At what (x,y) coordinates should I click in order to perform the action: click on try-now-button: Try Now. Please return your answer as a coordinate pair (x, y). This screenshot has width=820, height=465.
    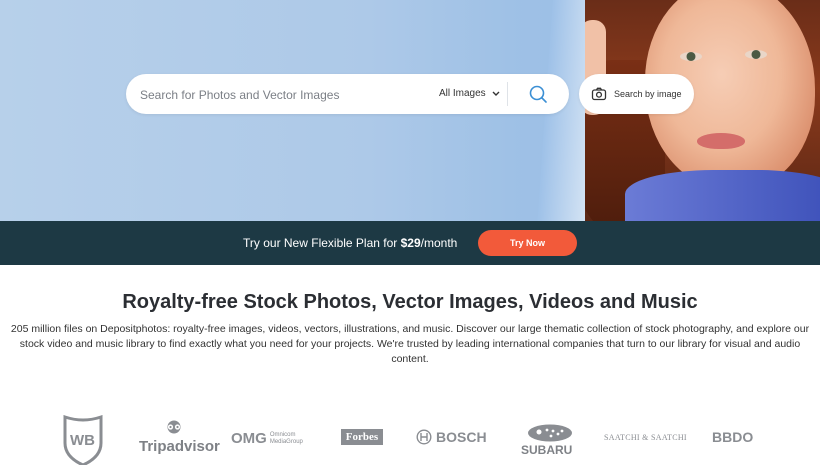
    Looking at the image, I should click on (527, 243).